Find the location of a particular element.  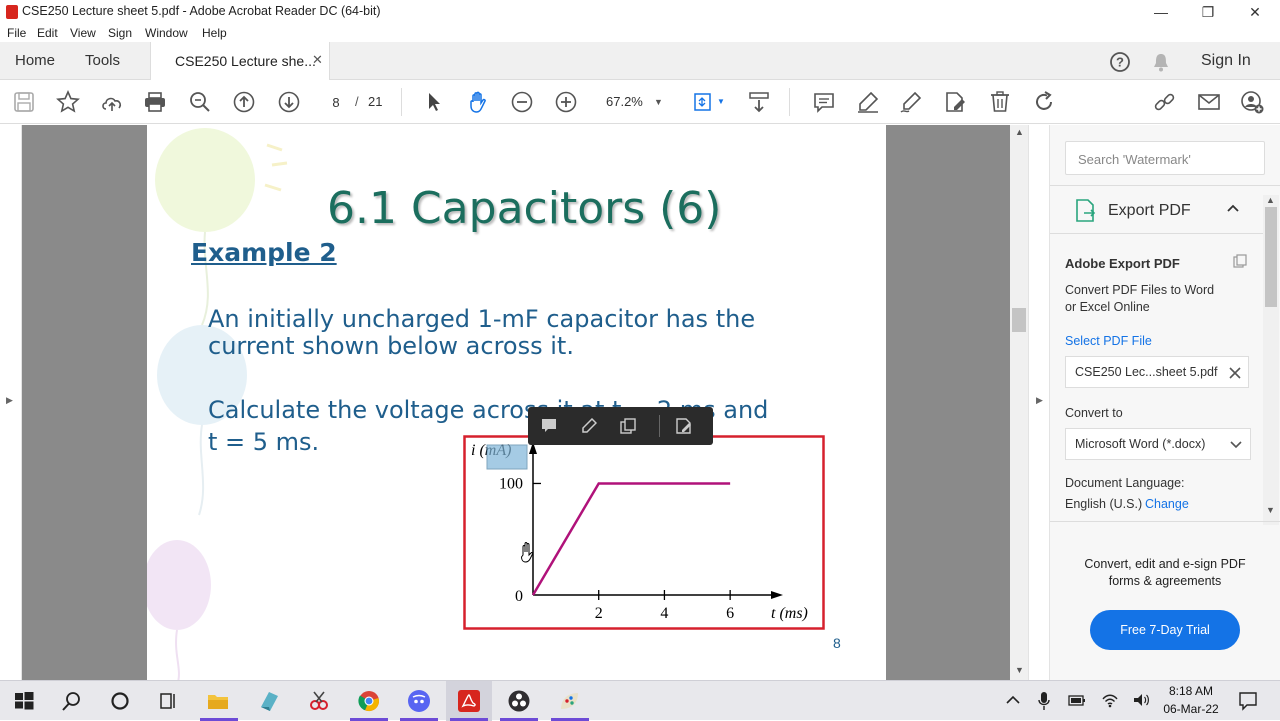

zoom-level-dropdown: 67.2% ▼ is located at coordinates (634, 102).